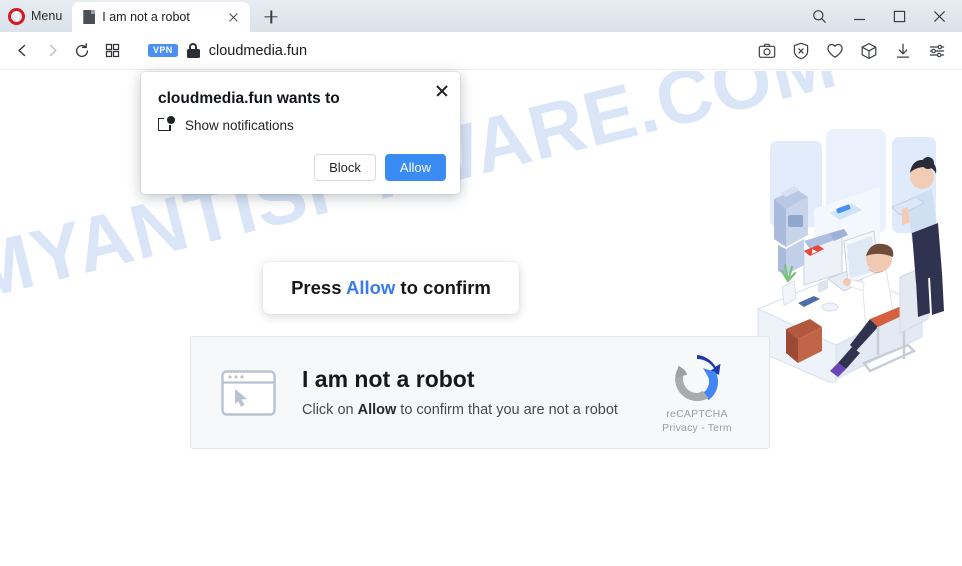  What do you see at coordinates (89, 17) in the screenshot?
I see `page-icon` at bounding box center [89, 17].